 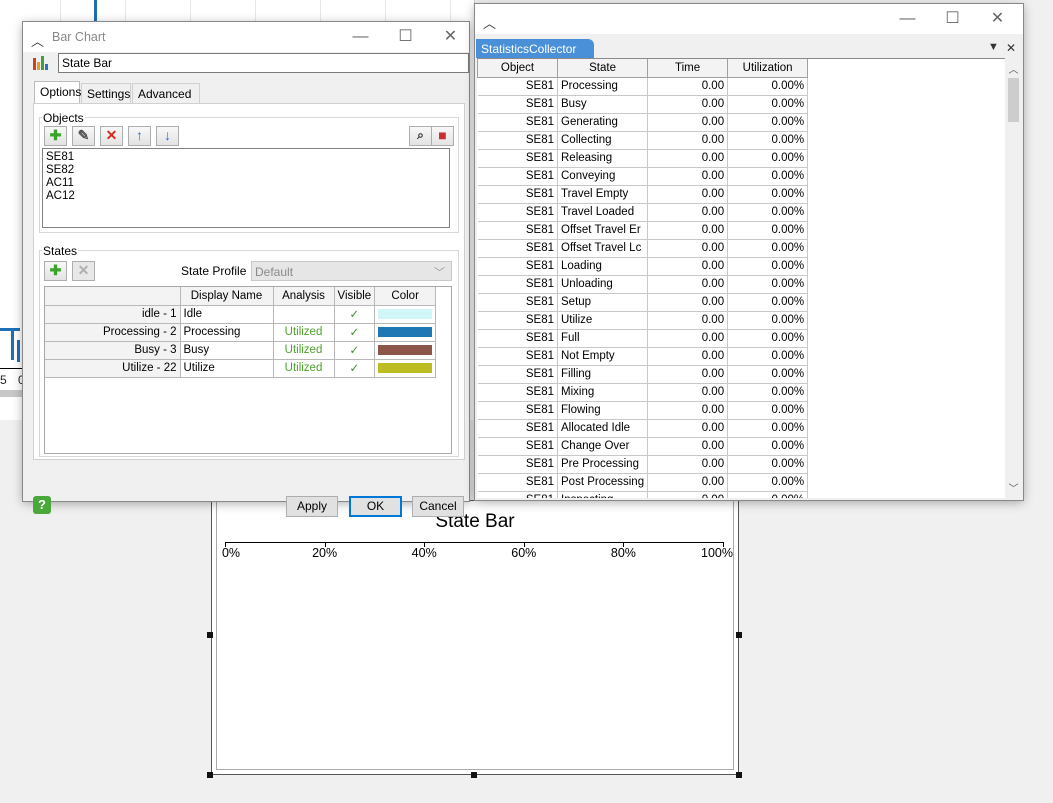 What do you see at coordinates (643, 194) in the screenshot?
I see `table-row: SE81 Travel Empty 0.00 0.00%` at bounding box center [643, 194].